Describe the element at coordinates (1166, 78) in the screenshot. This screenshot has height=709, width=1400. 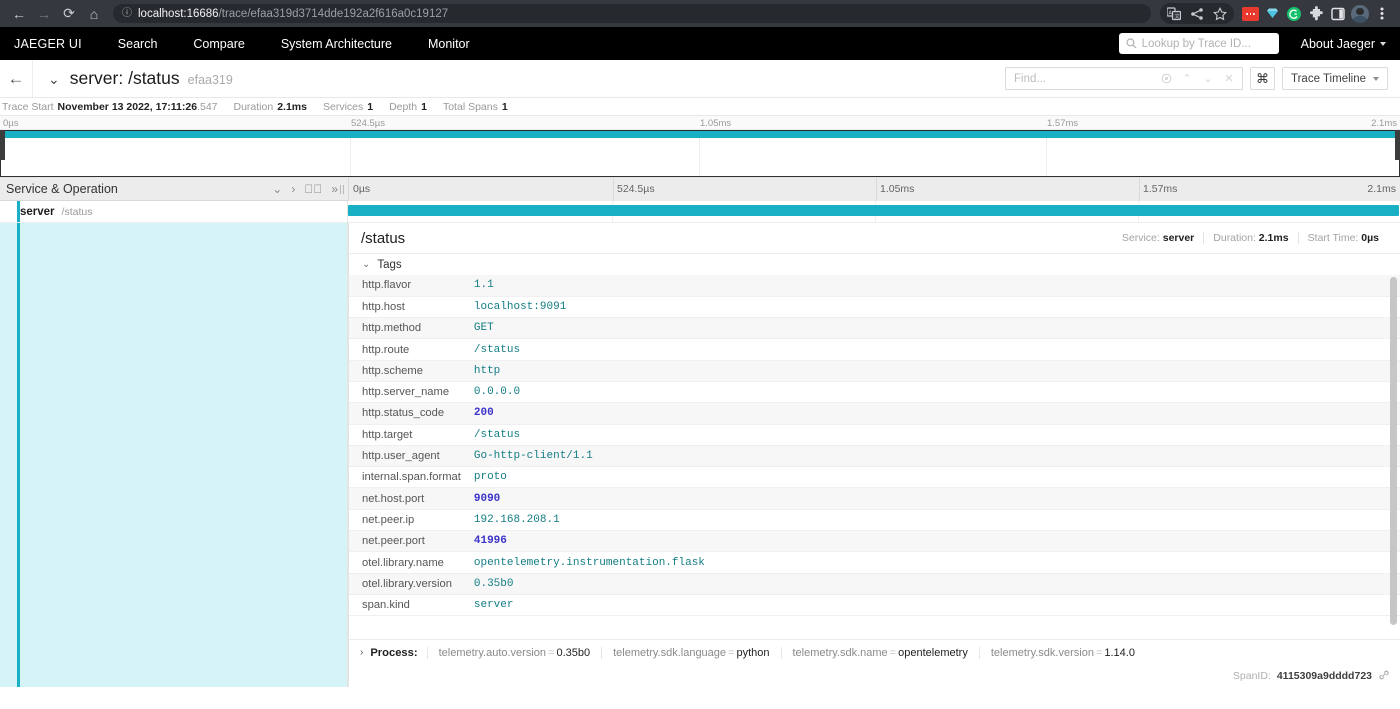
I see `find-focus-icon` at that location.